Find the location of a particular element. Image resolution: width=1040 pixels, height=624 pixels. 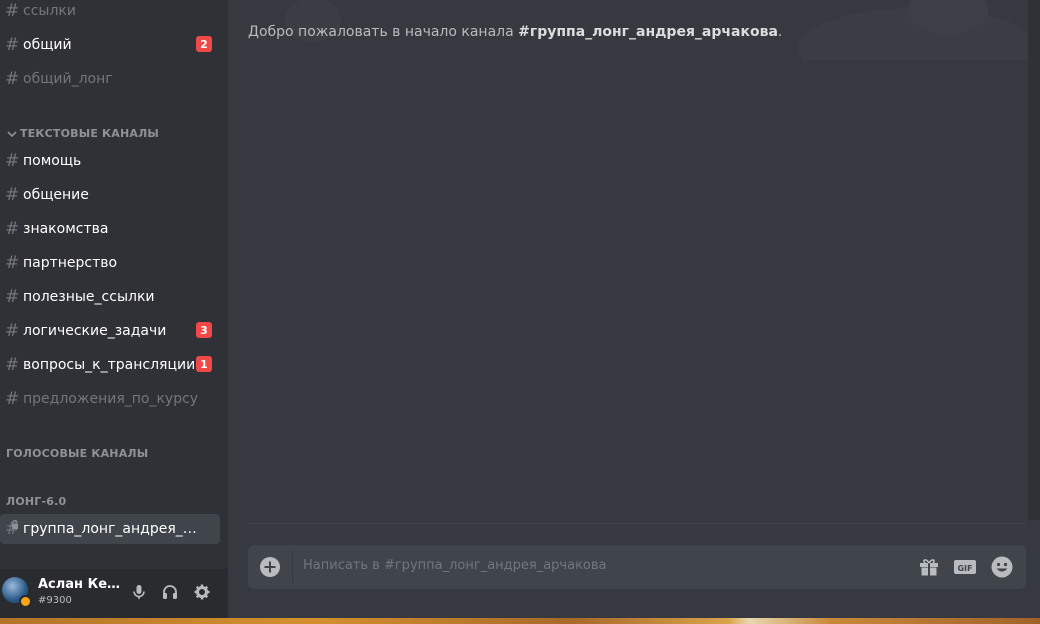

locked-hash-icon: # is located at coordinates (12, 529).